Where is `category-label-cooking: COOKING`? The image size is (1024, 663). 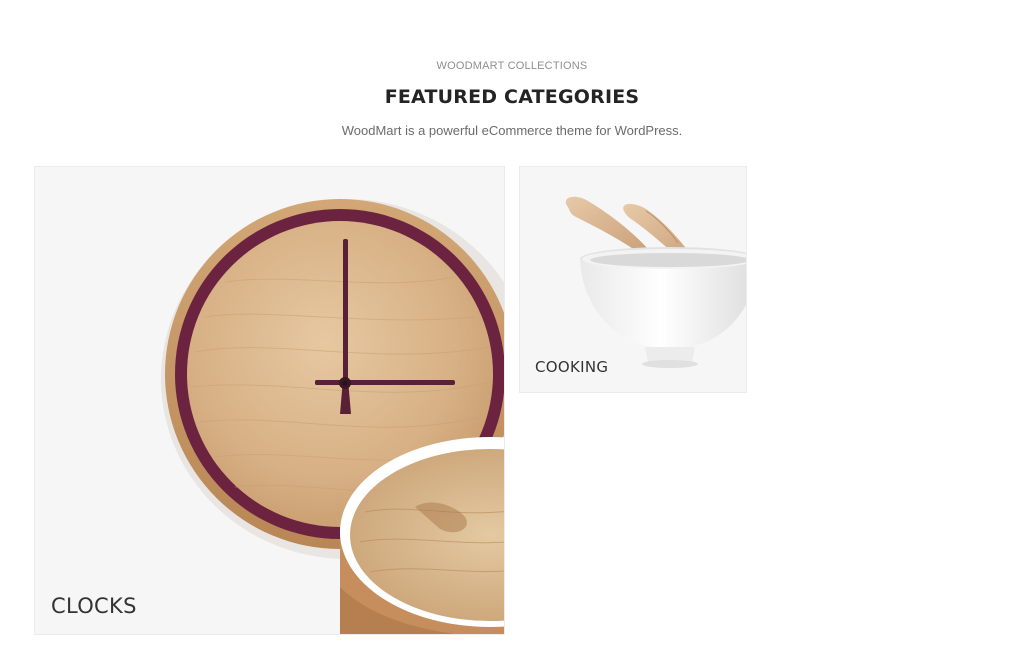
category-label-cooking: COOKING is located at coordinates (572, 367).